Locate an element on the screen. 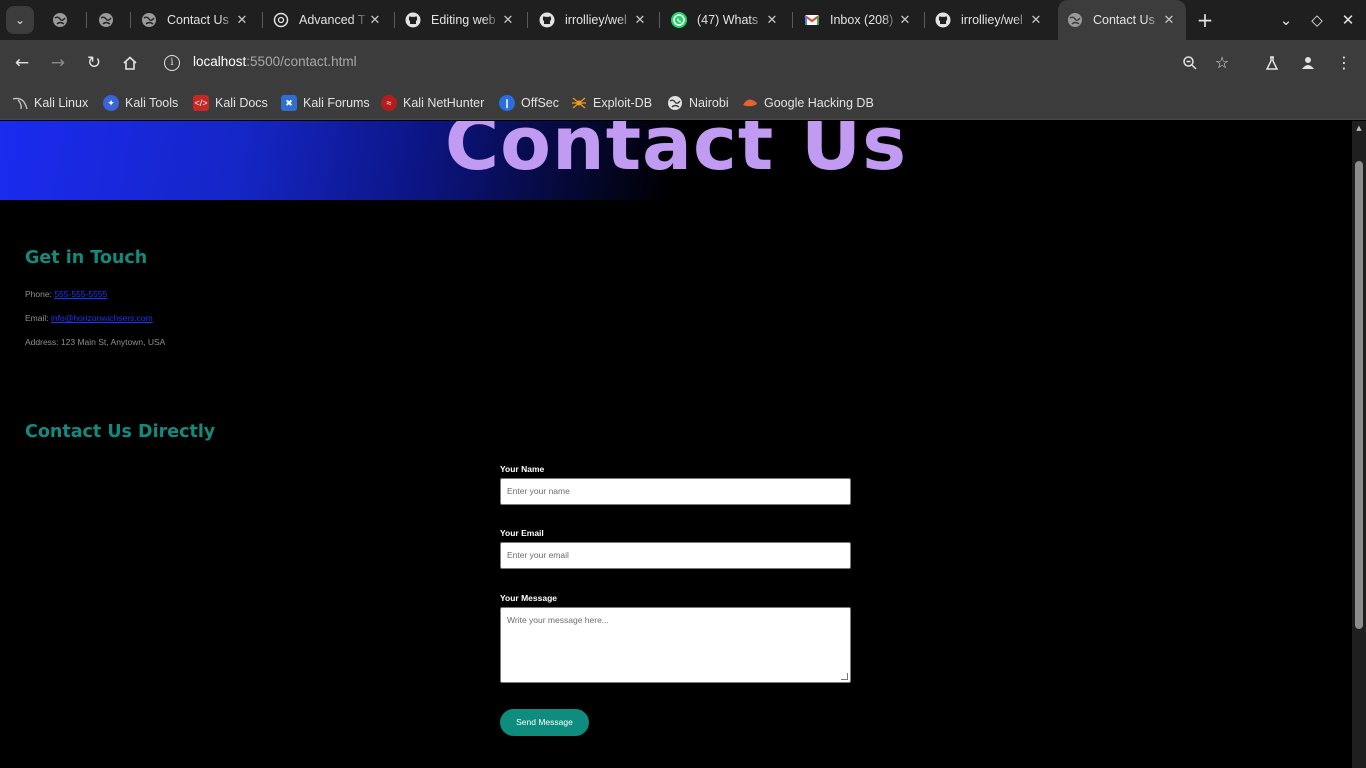  url-text: localhost:5500/contact.html is located at coordinates (275, 61).